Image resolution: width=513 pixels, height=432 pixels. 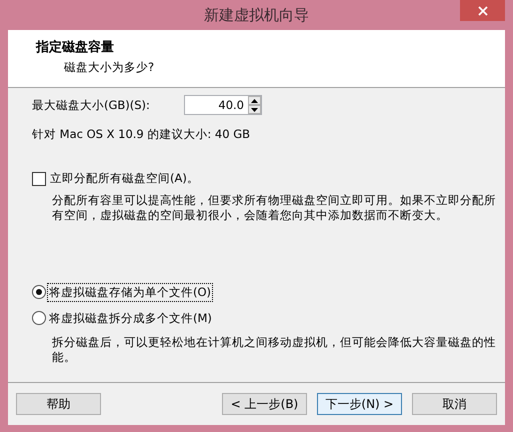 What do you see at coordinates (359, 404) in the screenshot?
I see `dialog-button: 下一步(N) >` at bounding box center [359, 404].